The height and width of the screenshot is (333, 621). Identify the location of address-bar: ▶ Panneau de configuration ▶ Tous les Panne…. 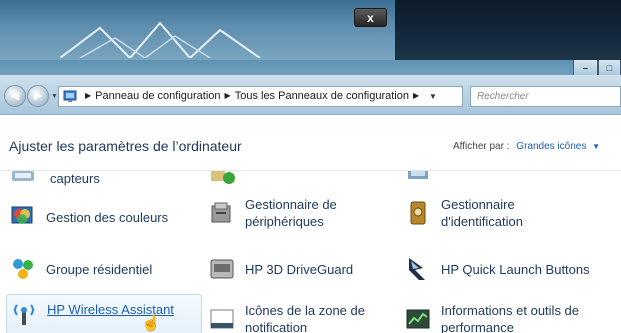
(260, 96).